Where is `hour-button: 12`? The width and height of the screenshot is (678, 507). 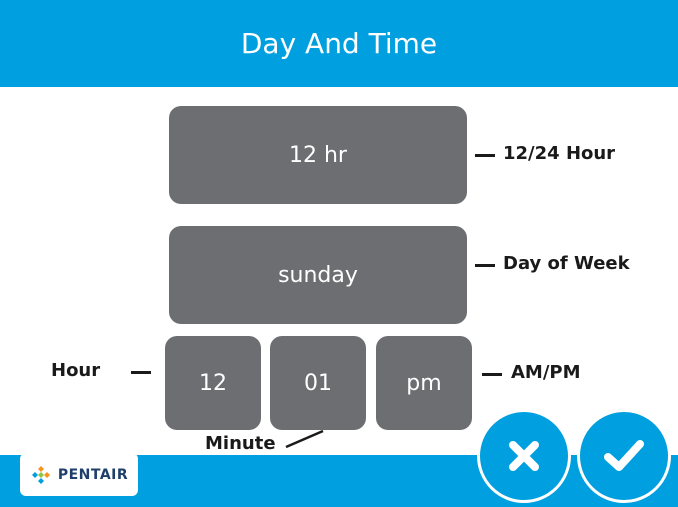
hour-button: 12 is located at coordinates (213, 383).